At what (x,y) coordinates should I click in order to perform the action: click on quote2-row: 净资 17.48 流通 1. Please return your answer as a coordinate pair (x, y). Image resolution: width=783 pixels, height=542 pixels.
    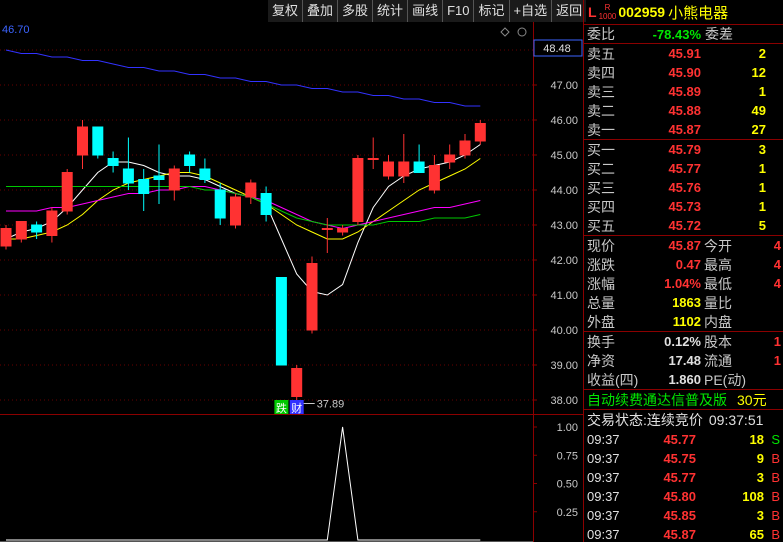
    Looking at the image, I should click on (683, 360).